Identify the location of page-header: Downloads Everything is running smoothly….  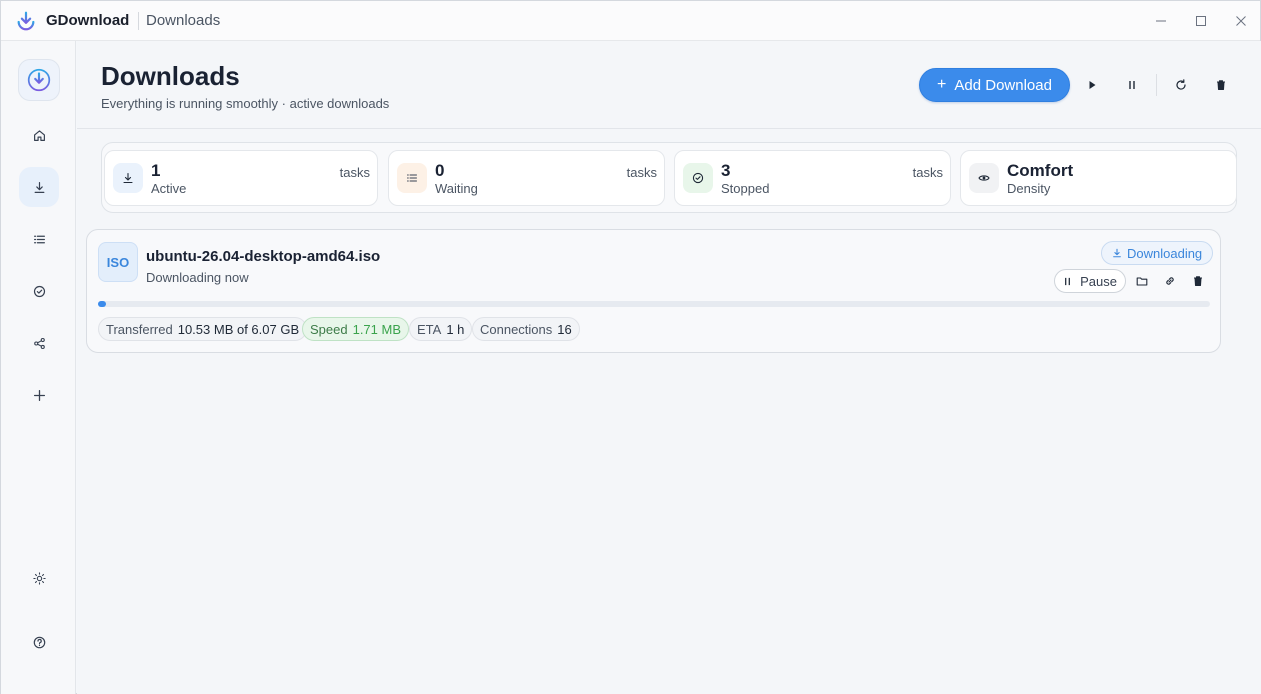
(669, 85).